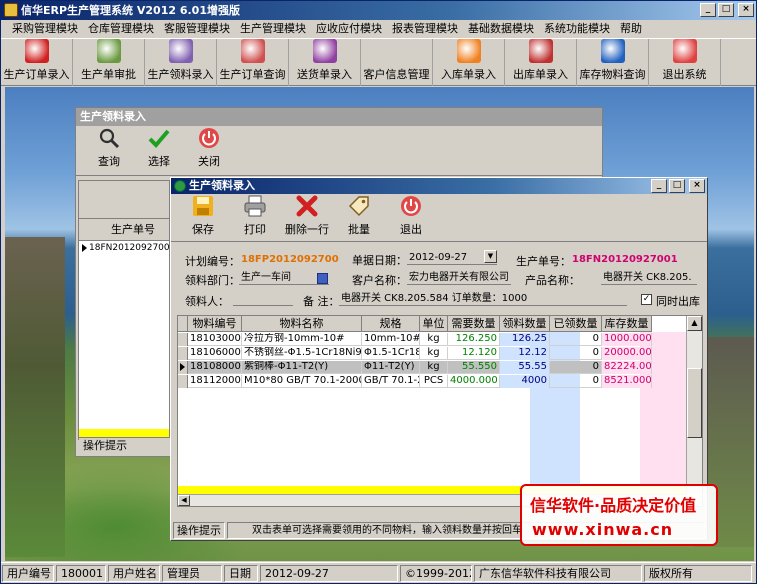 The image size is (757, 584). Describe the element at coordinates (685, 62) in the screenshot. I see `toolbar-button-9: 退出系统` at that location.